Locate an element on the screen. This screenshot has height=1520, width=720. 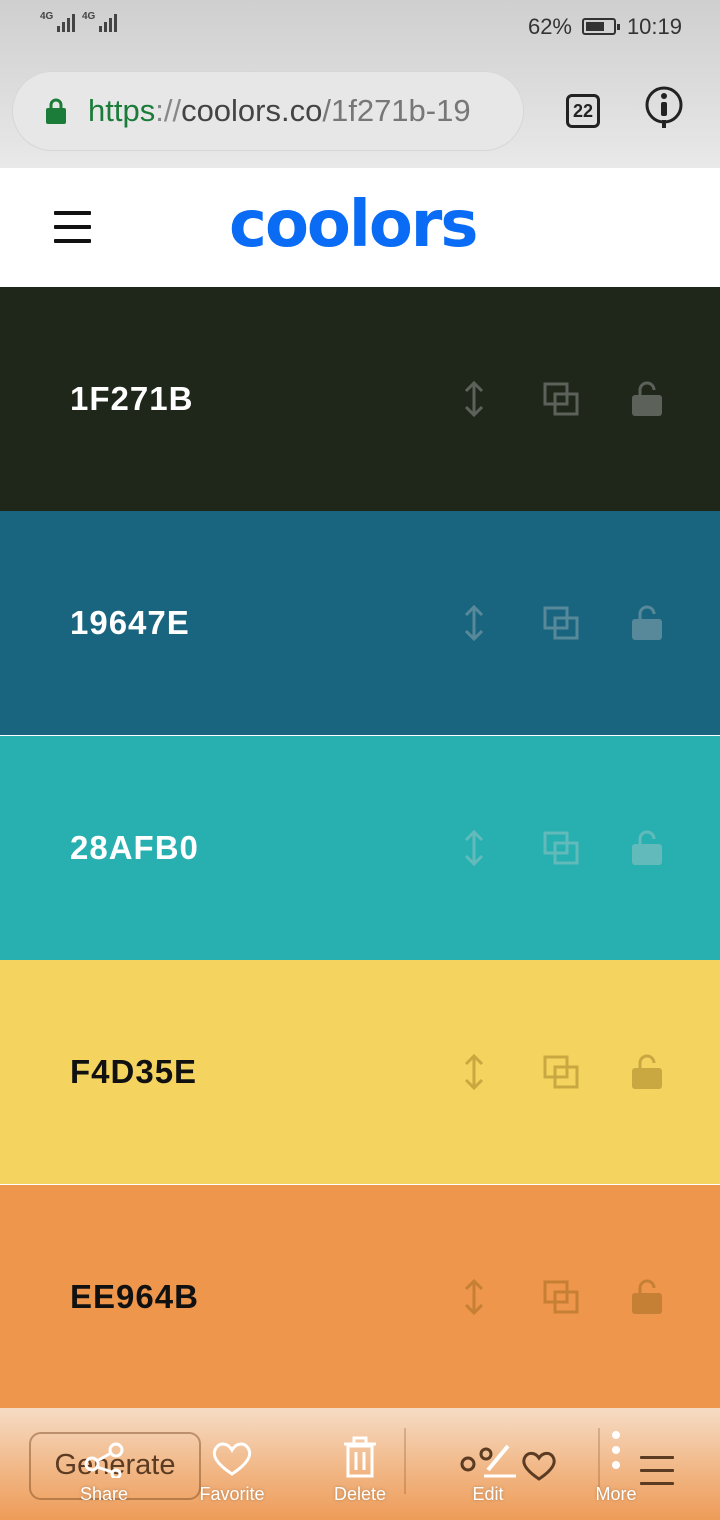
toolbar-divider is located at coordinates (405, 1461).